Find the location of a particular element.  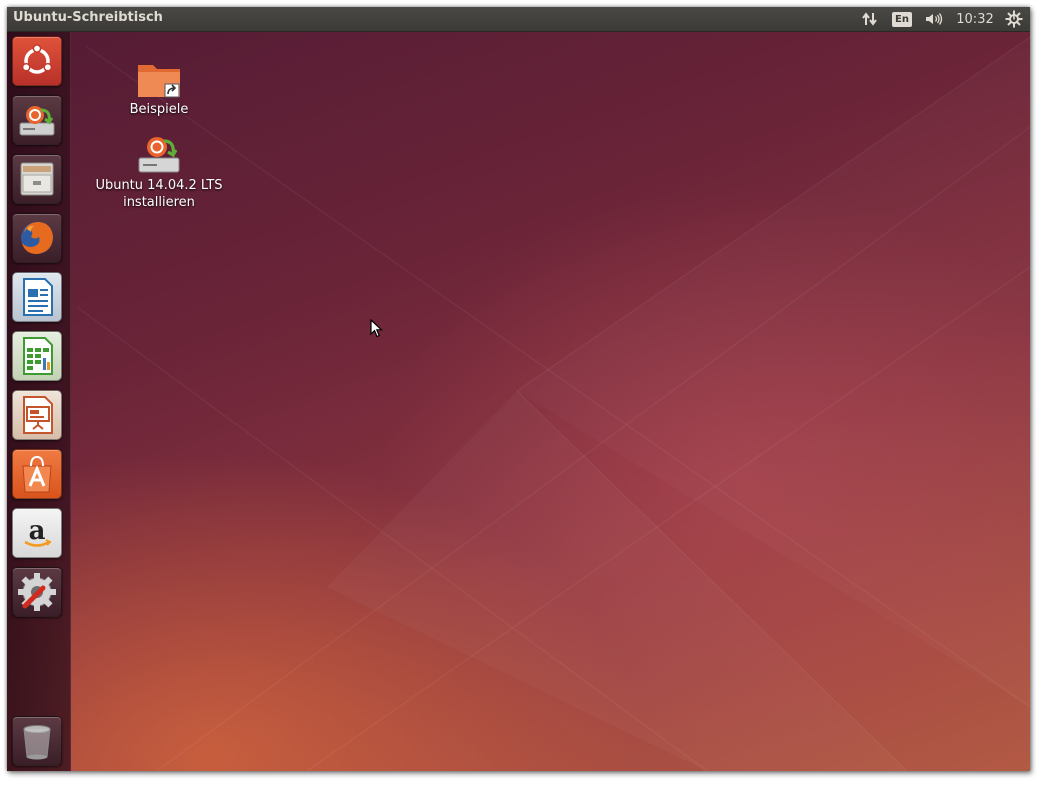

launcher-libreoffice-writer is located at coordinates (37, 297).